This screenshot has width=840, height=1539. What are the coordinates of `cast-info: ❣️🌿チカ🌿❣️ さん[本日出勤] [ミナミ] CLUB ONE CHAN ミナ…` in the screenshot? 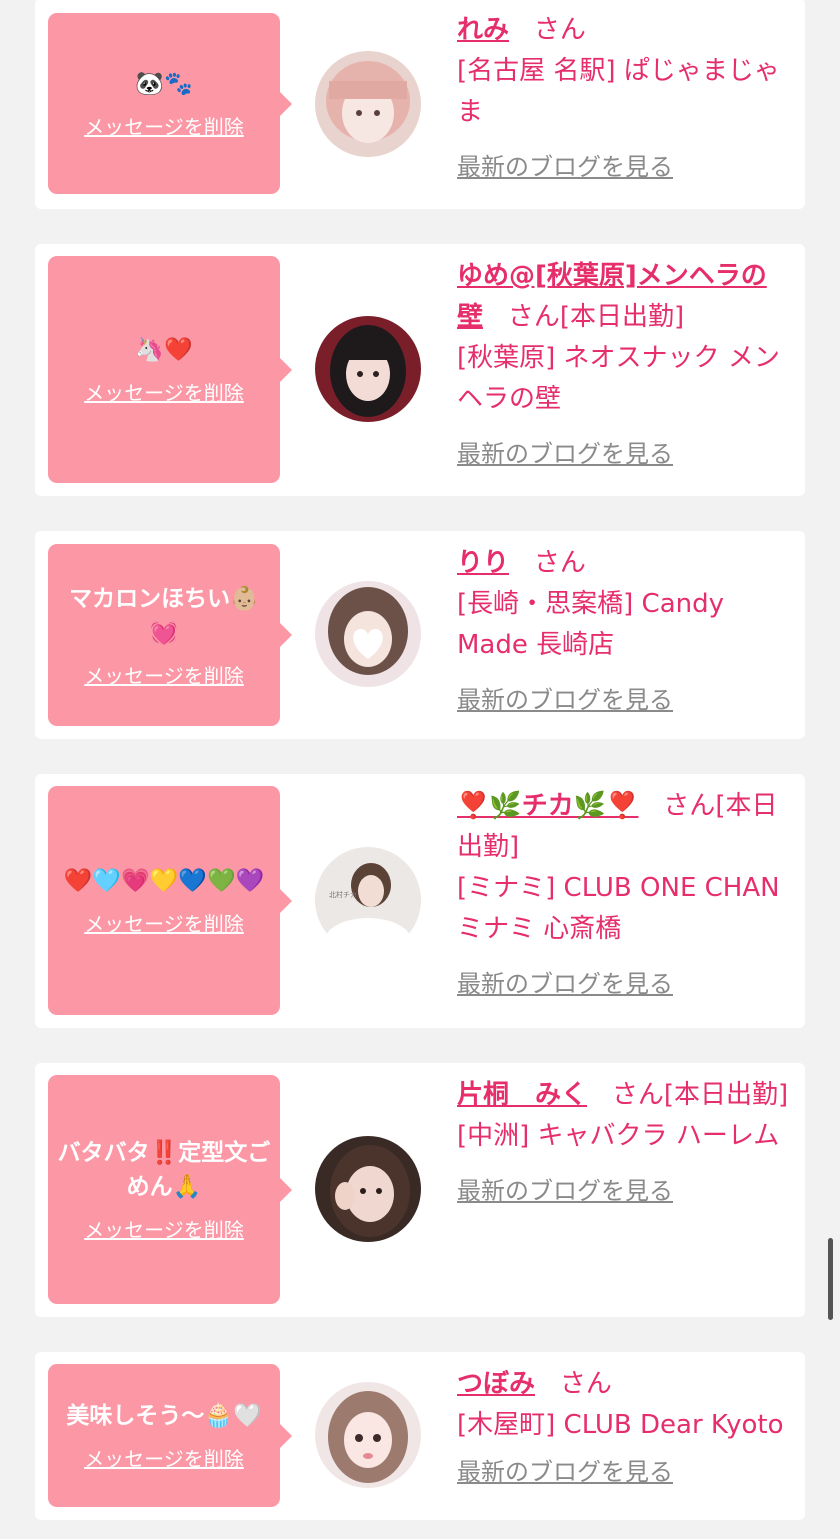 It's located at (624, 895).